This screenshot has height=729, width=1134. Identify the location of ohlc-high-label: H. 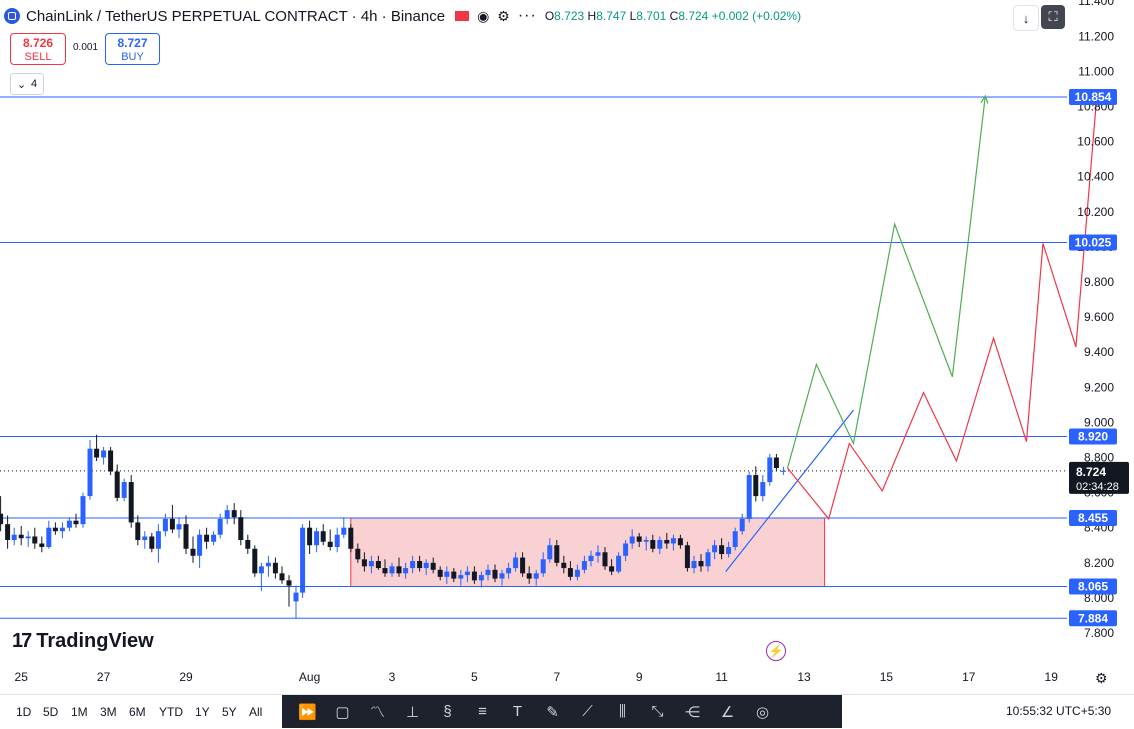
(592, 16).